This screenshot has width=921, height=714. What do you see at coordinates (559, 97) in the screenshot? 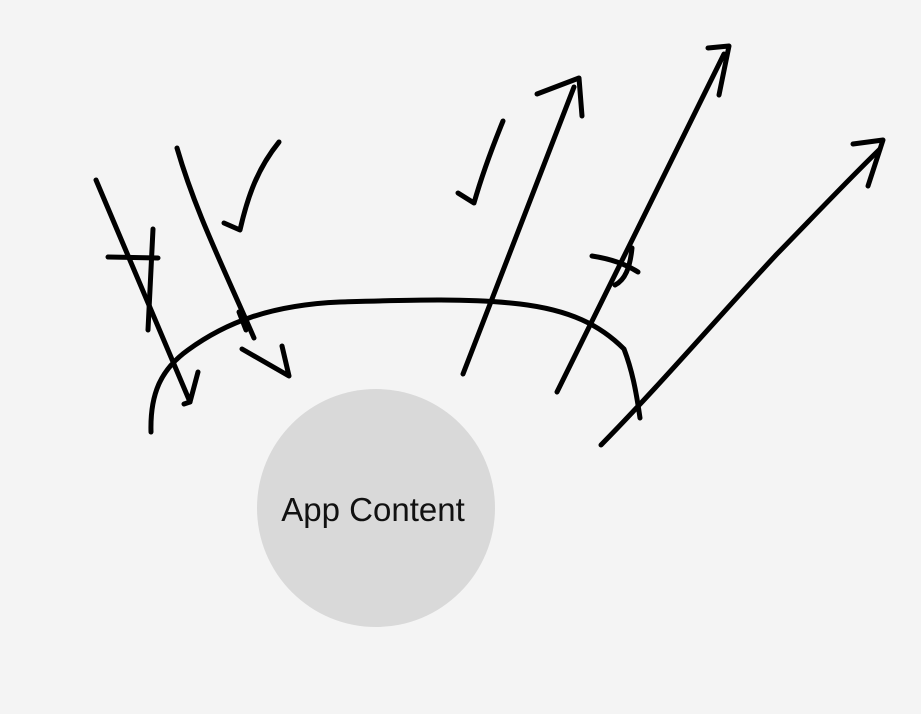
I see `outgoing-allowed-arrowhead` at bounding box center [559, 97].